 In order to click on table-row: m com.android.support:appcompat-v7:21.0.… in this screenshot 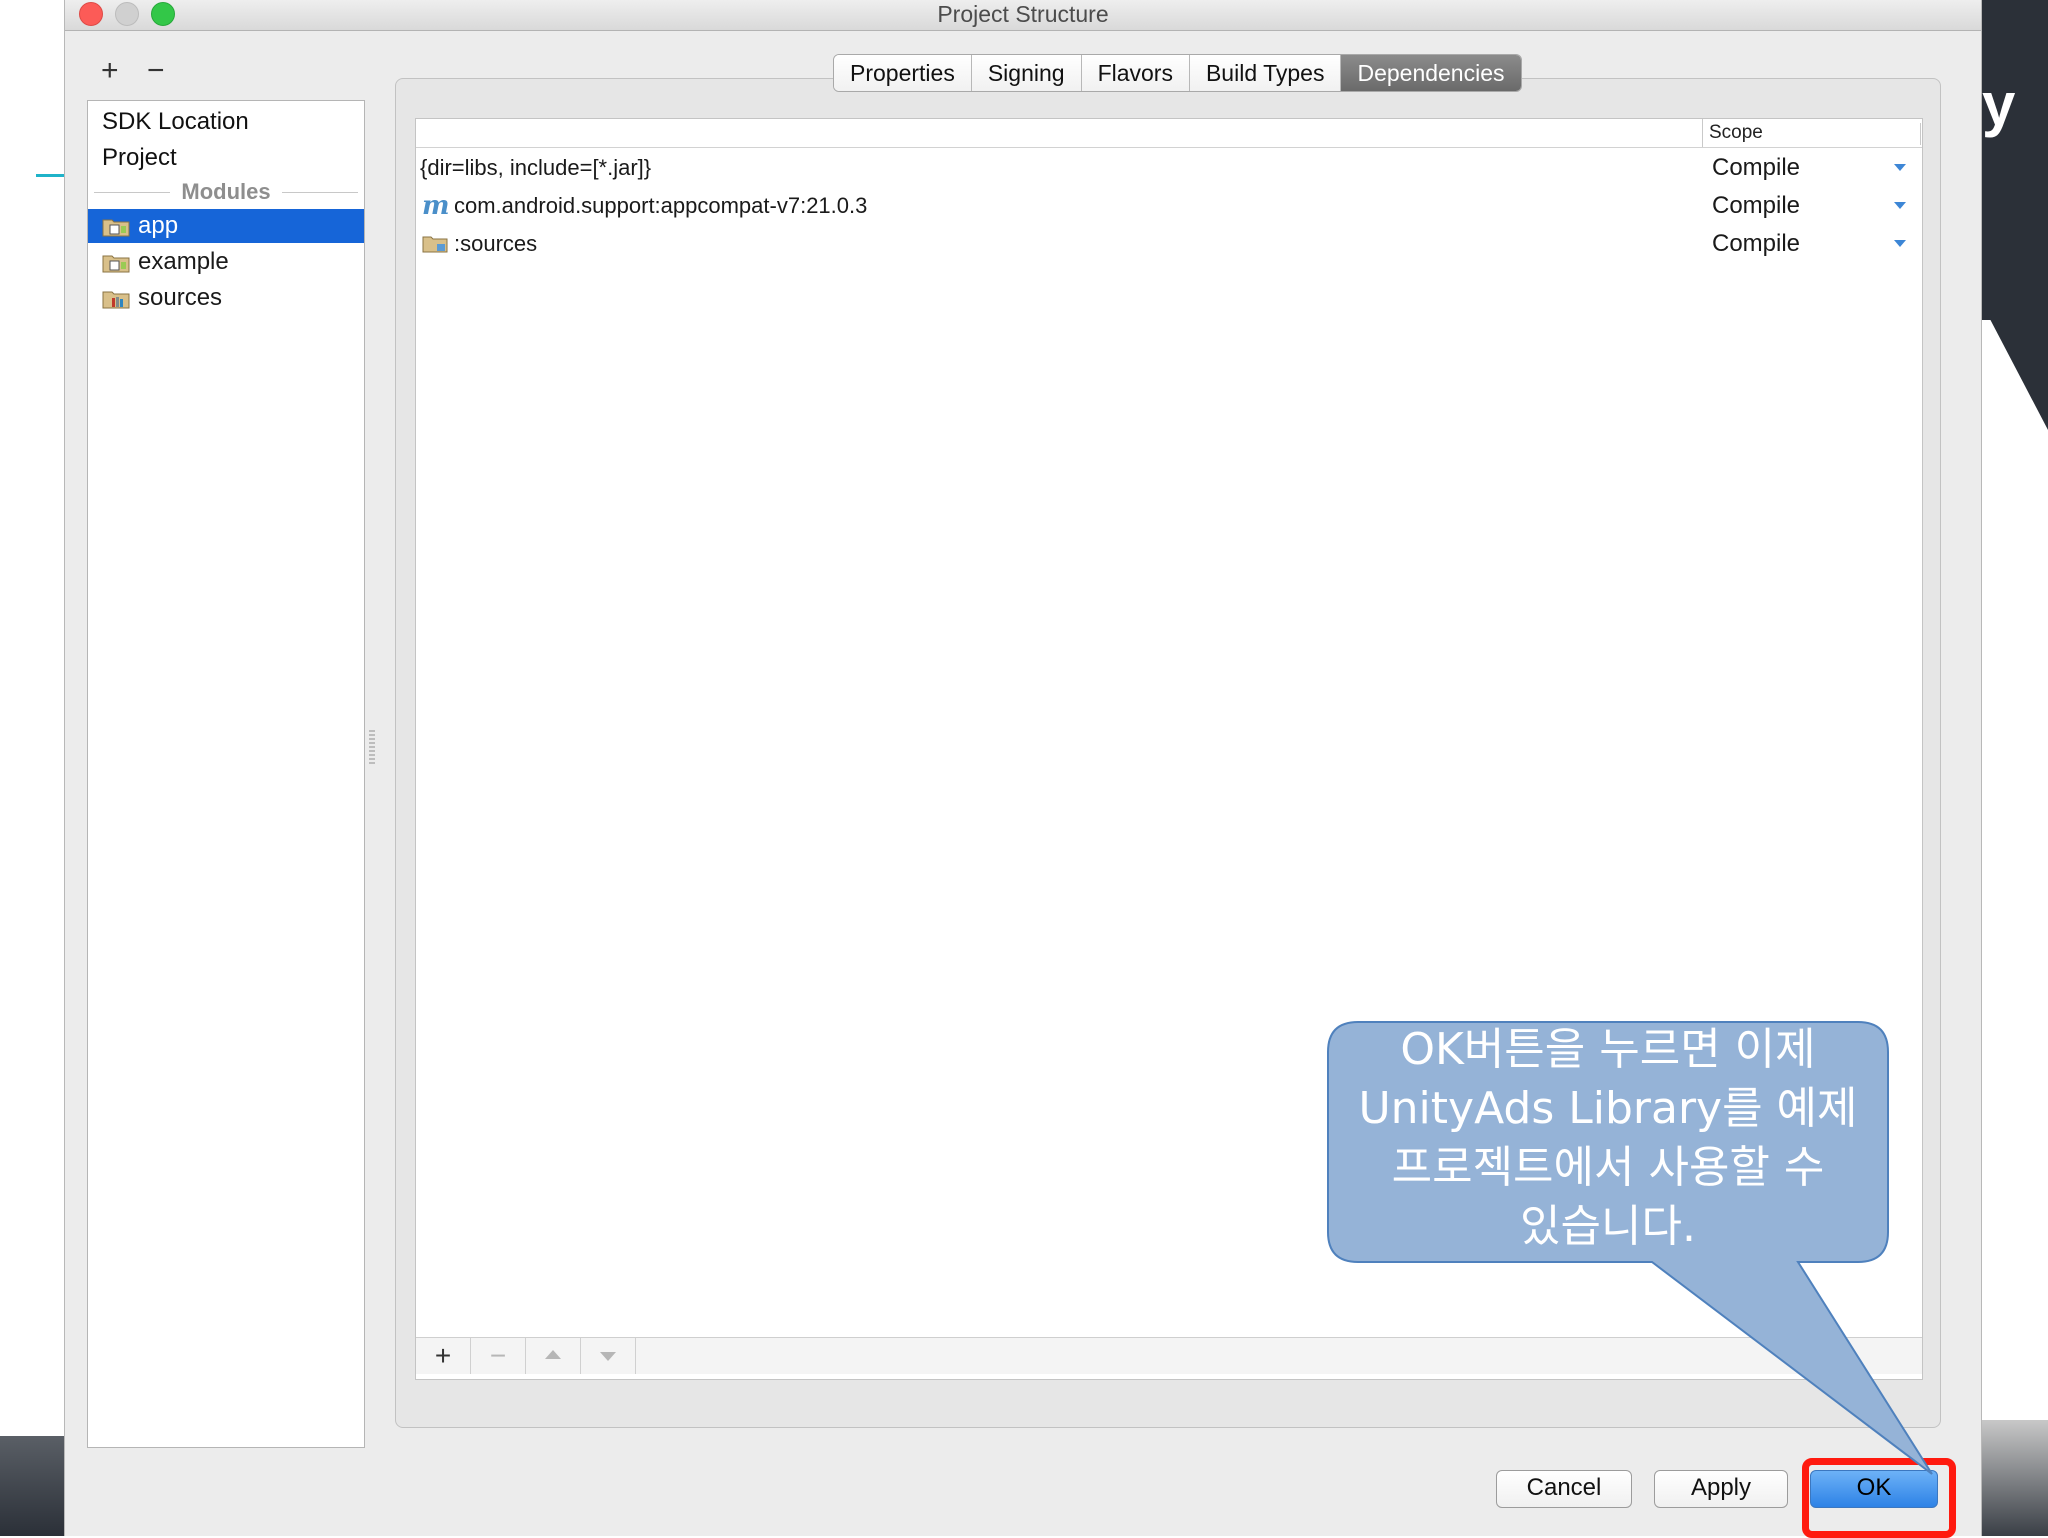, I will do `click(1169, 206)`.